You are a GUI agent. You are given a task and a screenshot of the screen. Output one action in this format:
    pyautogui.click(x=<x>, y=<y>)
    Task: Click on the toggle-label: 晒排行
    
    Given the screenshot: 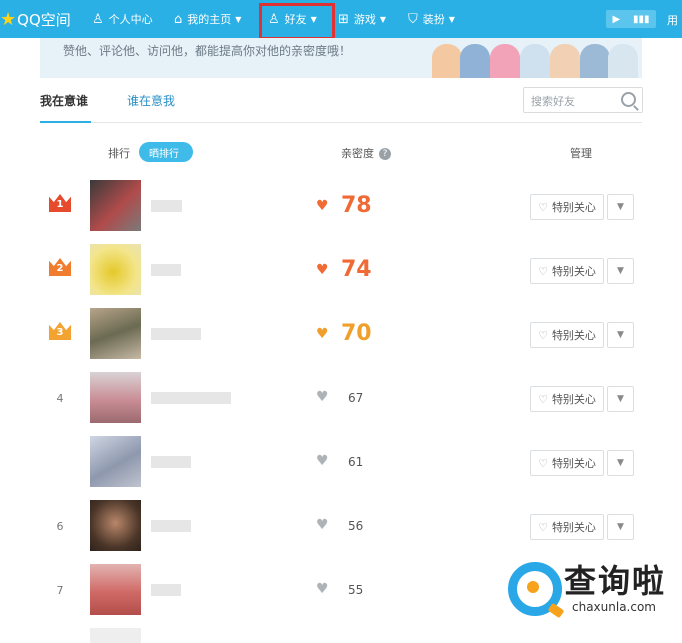 What is the action you would take?
    pyautogui.click(x=164, y=154)
    